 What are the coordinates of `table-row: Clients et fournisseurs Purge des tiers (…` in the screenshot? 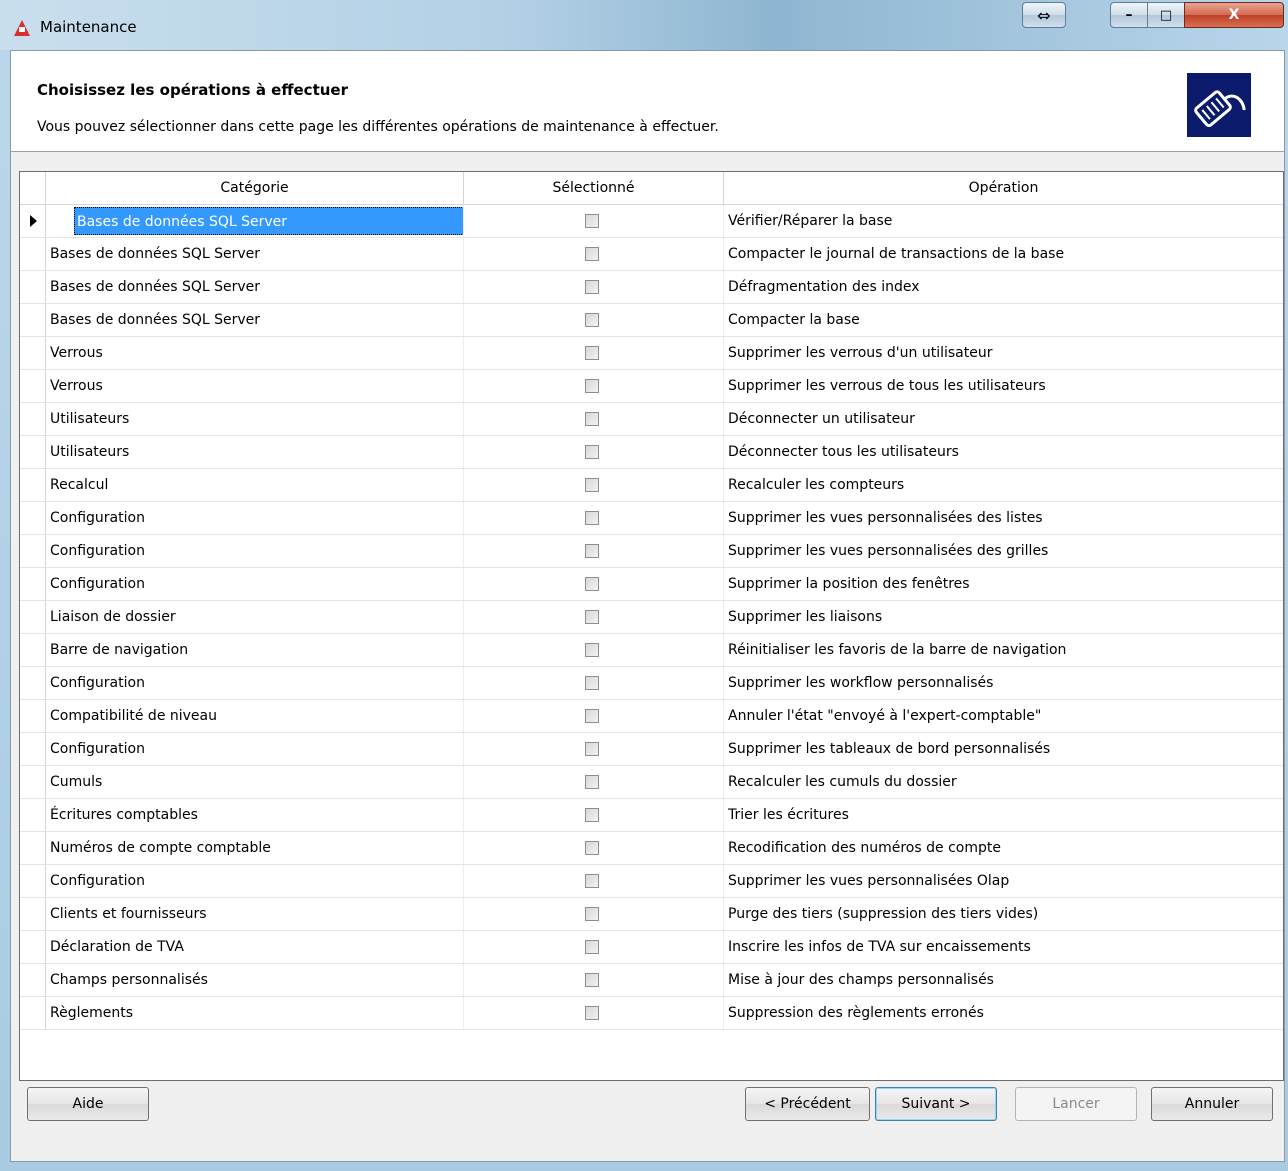 It's located at (651, 914).